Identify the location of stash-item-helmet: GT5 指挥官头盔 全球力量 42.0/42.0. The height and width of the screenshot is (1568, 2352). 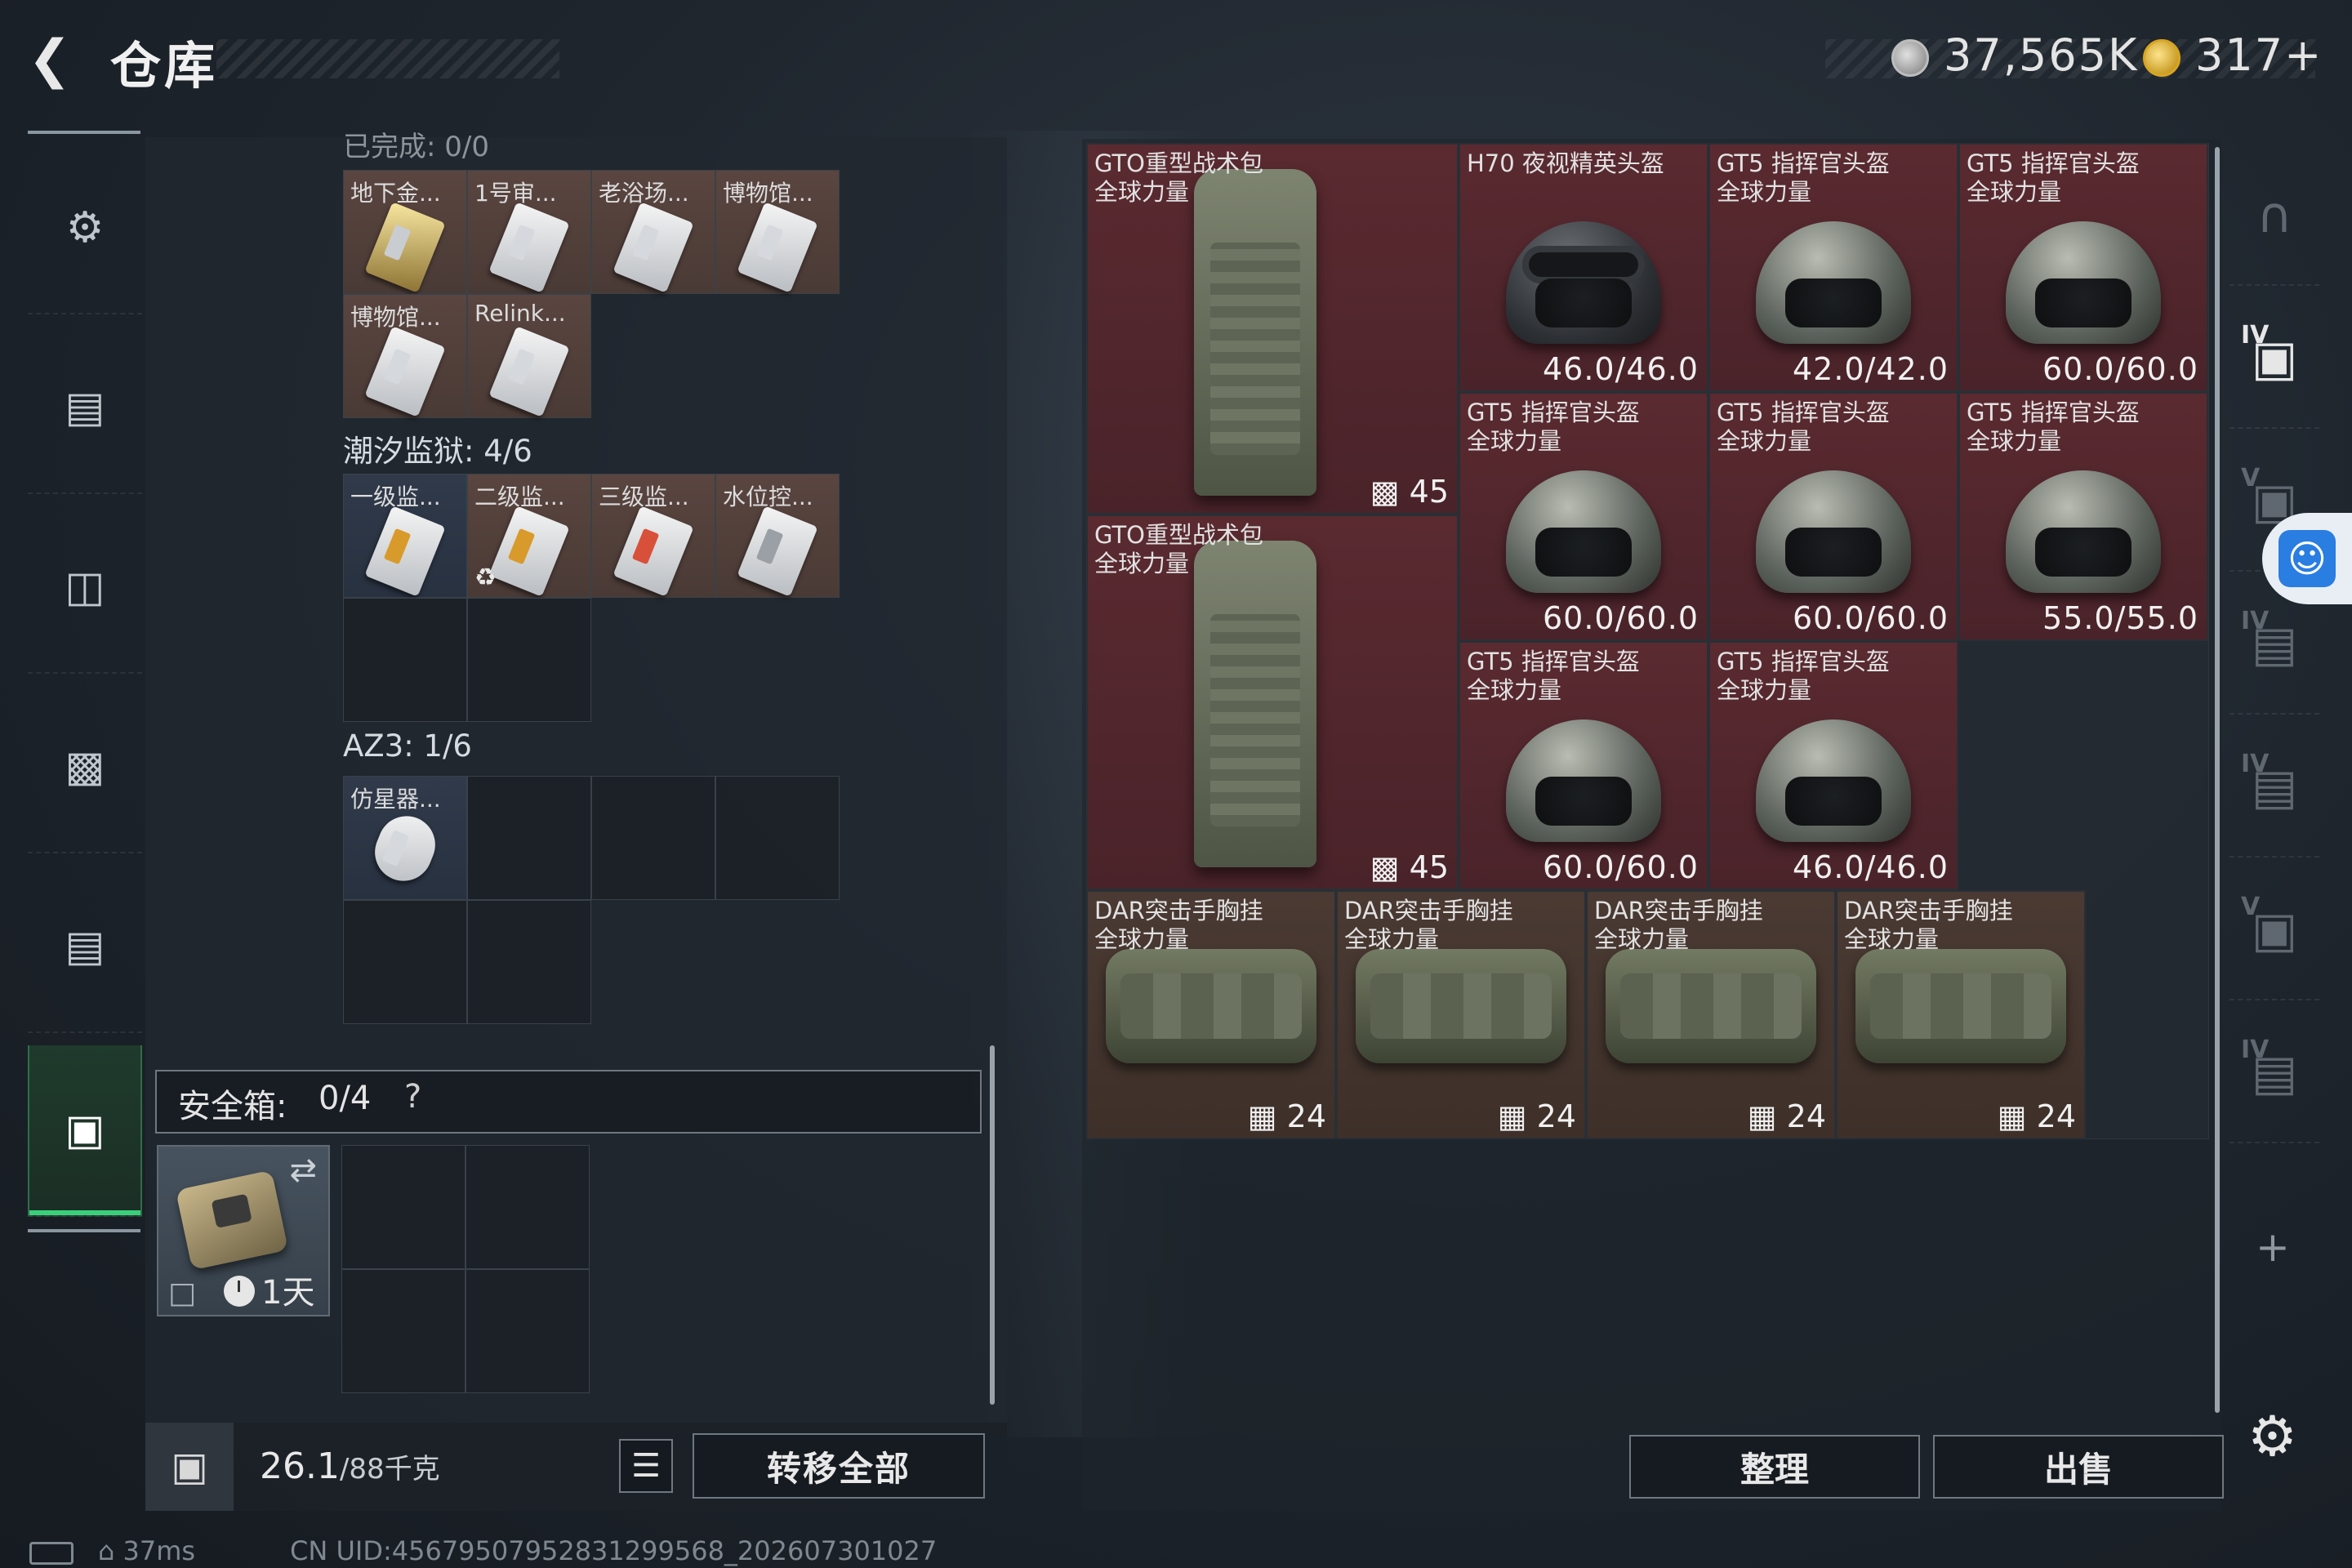
(1833, 267).